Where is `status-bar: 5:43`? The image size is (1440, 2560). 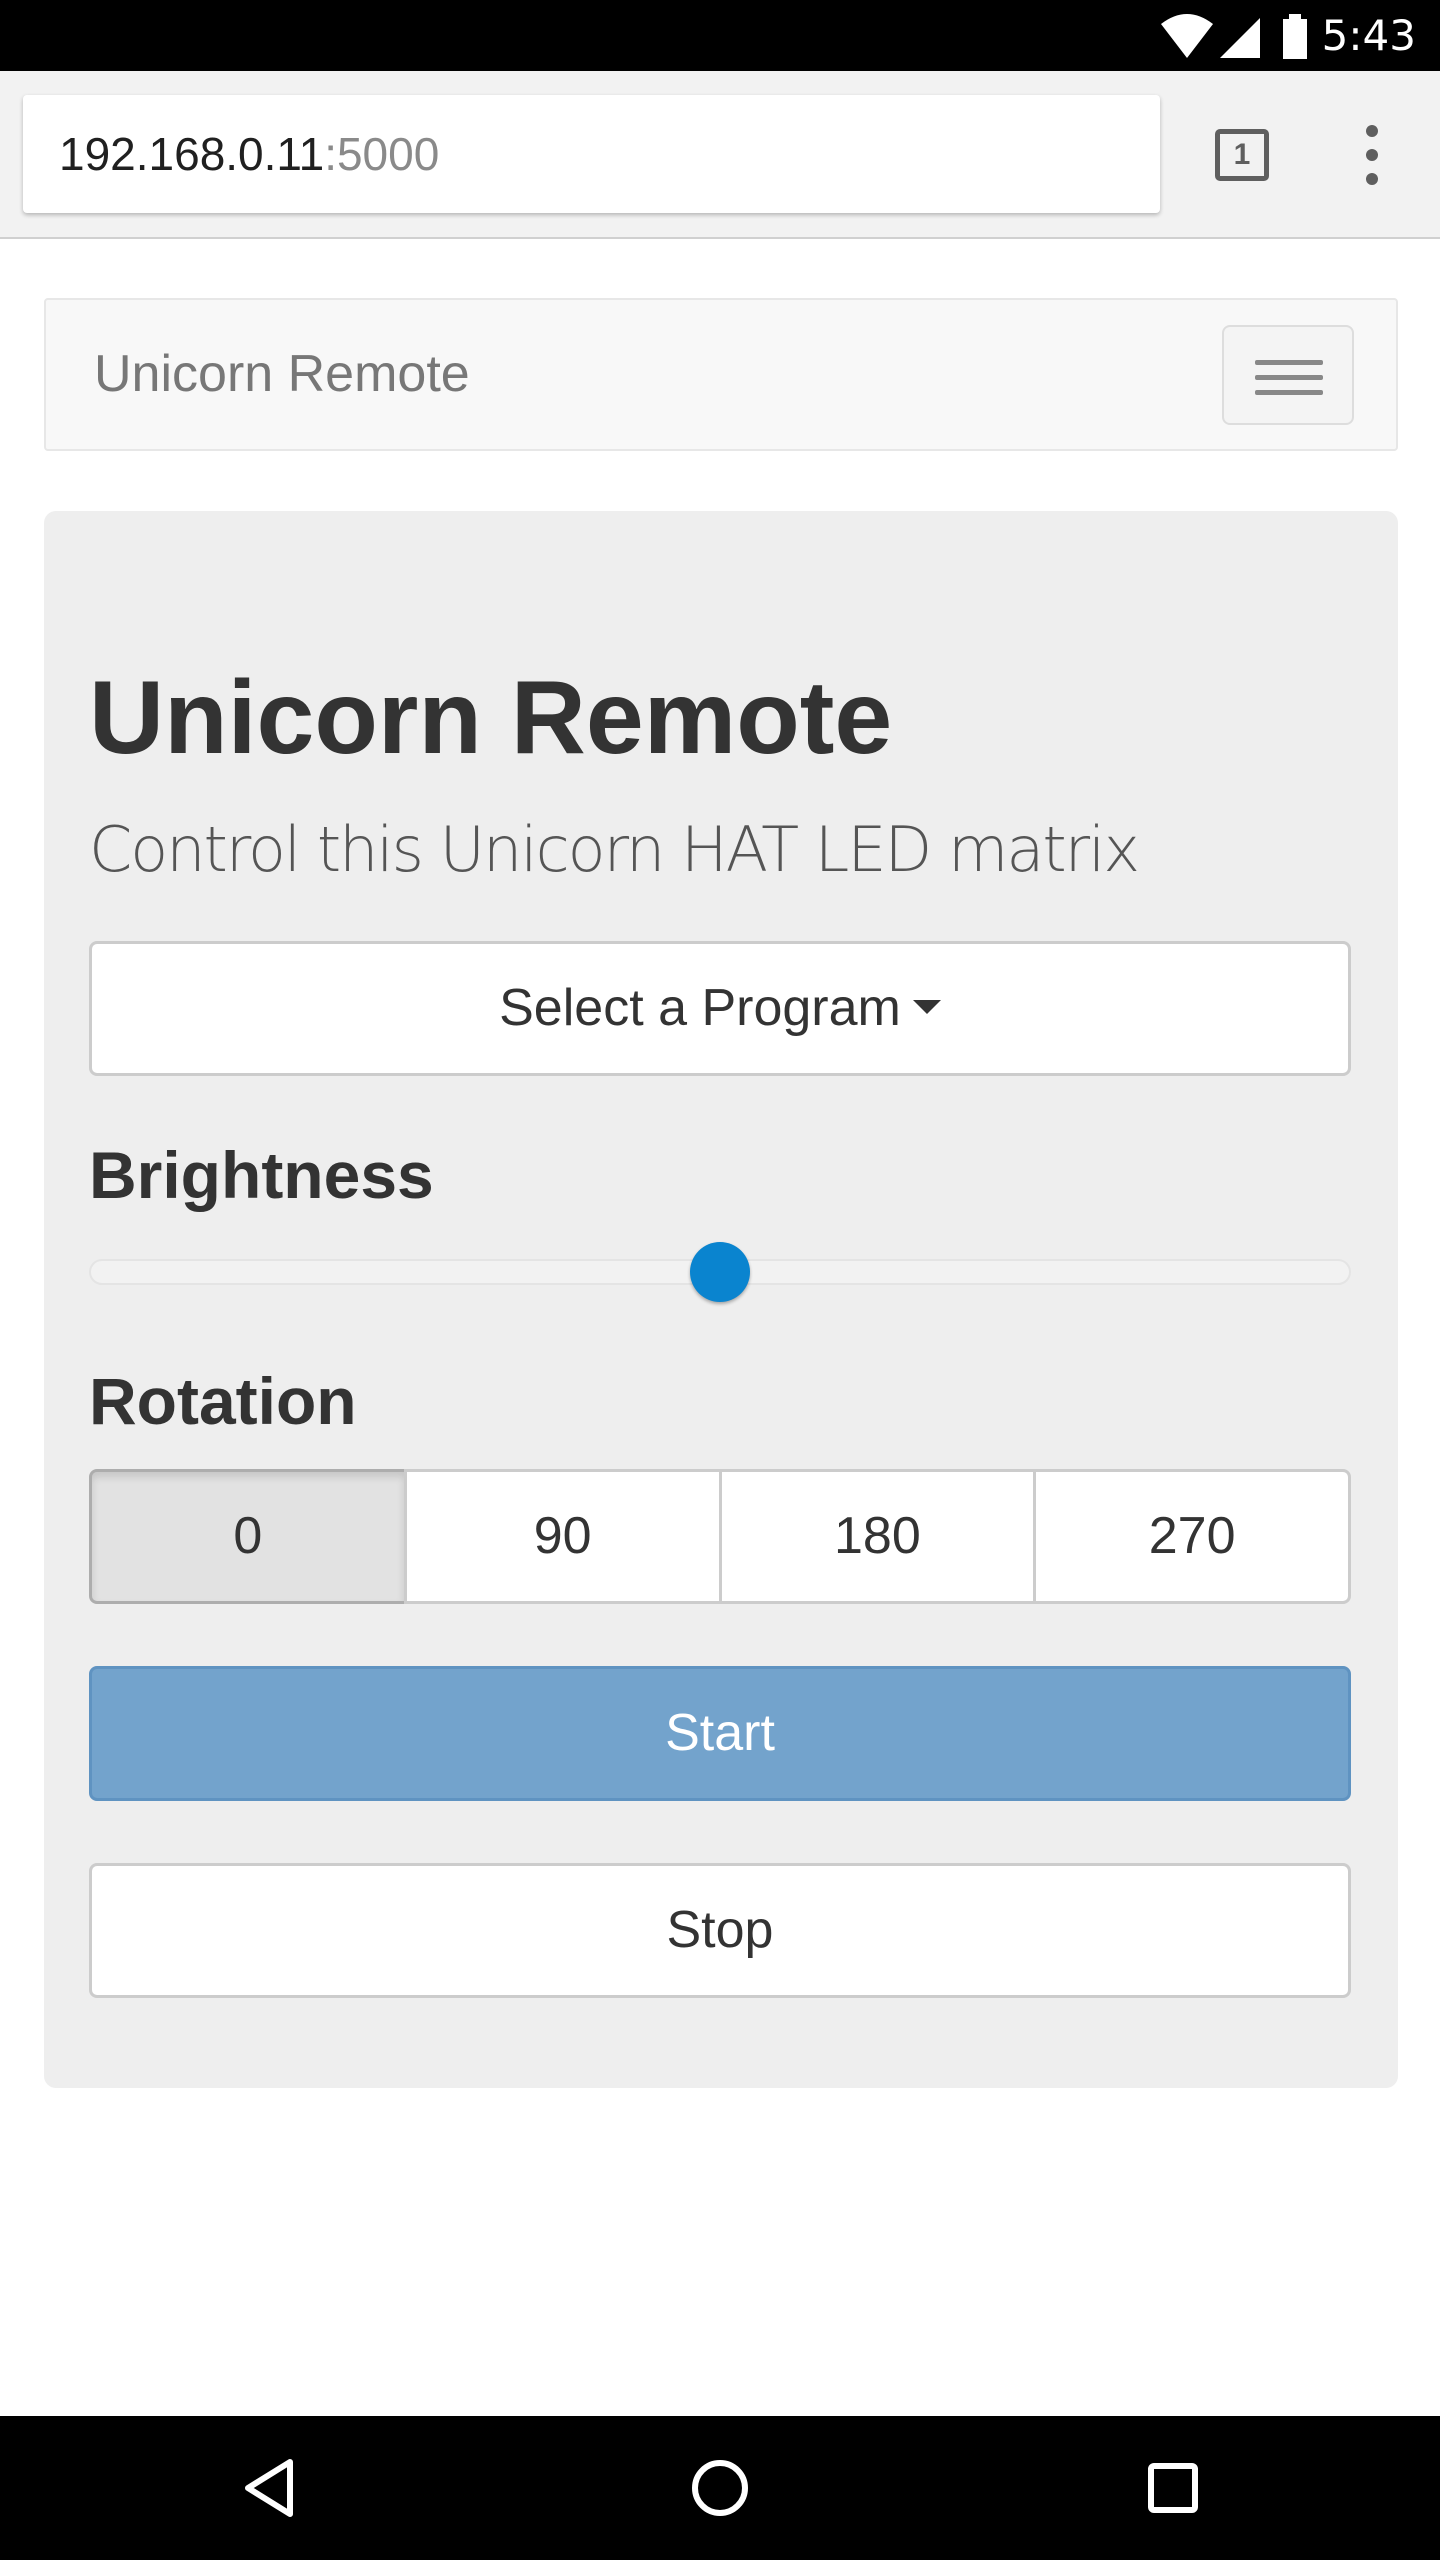
status-bar: 5:43 is located at coordinates (720, 35).